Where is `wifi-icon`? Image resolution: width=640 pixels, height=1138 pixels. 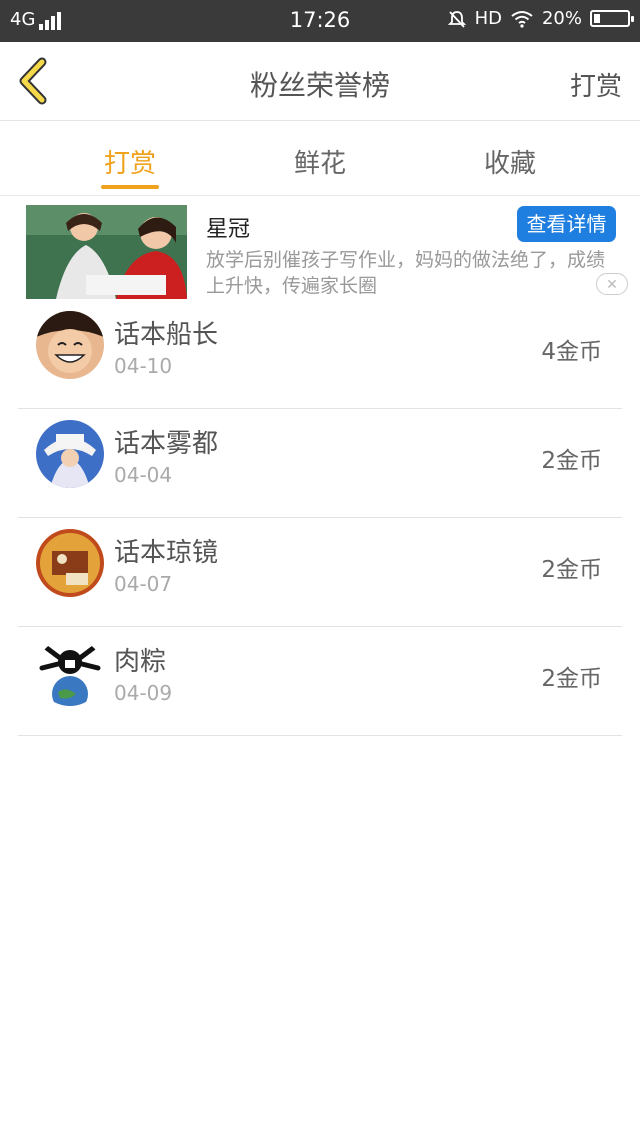
wifi-icon is located at coordinates (522, 19).